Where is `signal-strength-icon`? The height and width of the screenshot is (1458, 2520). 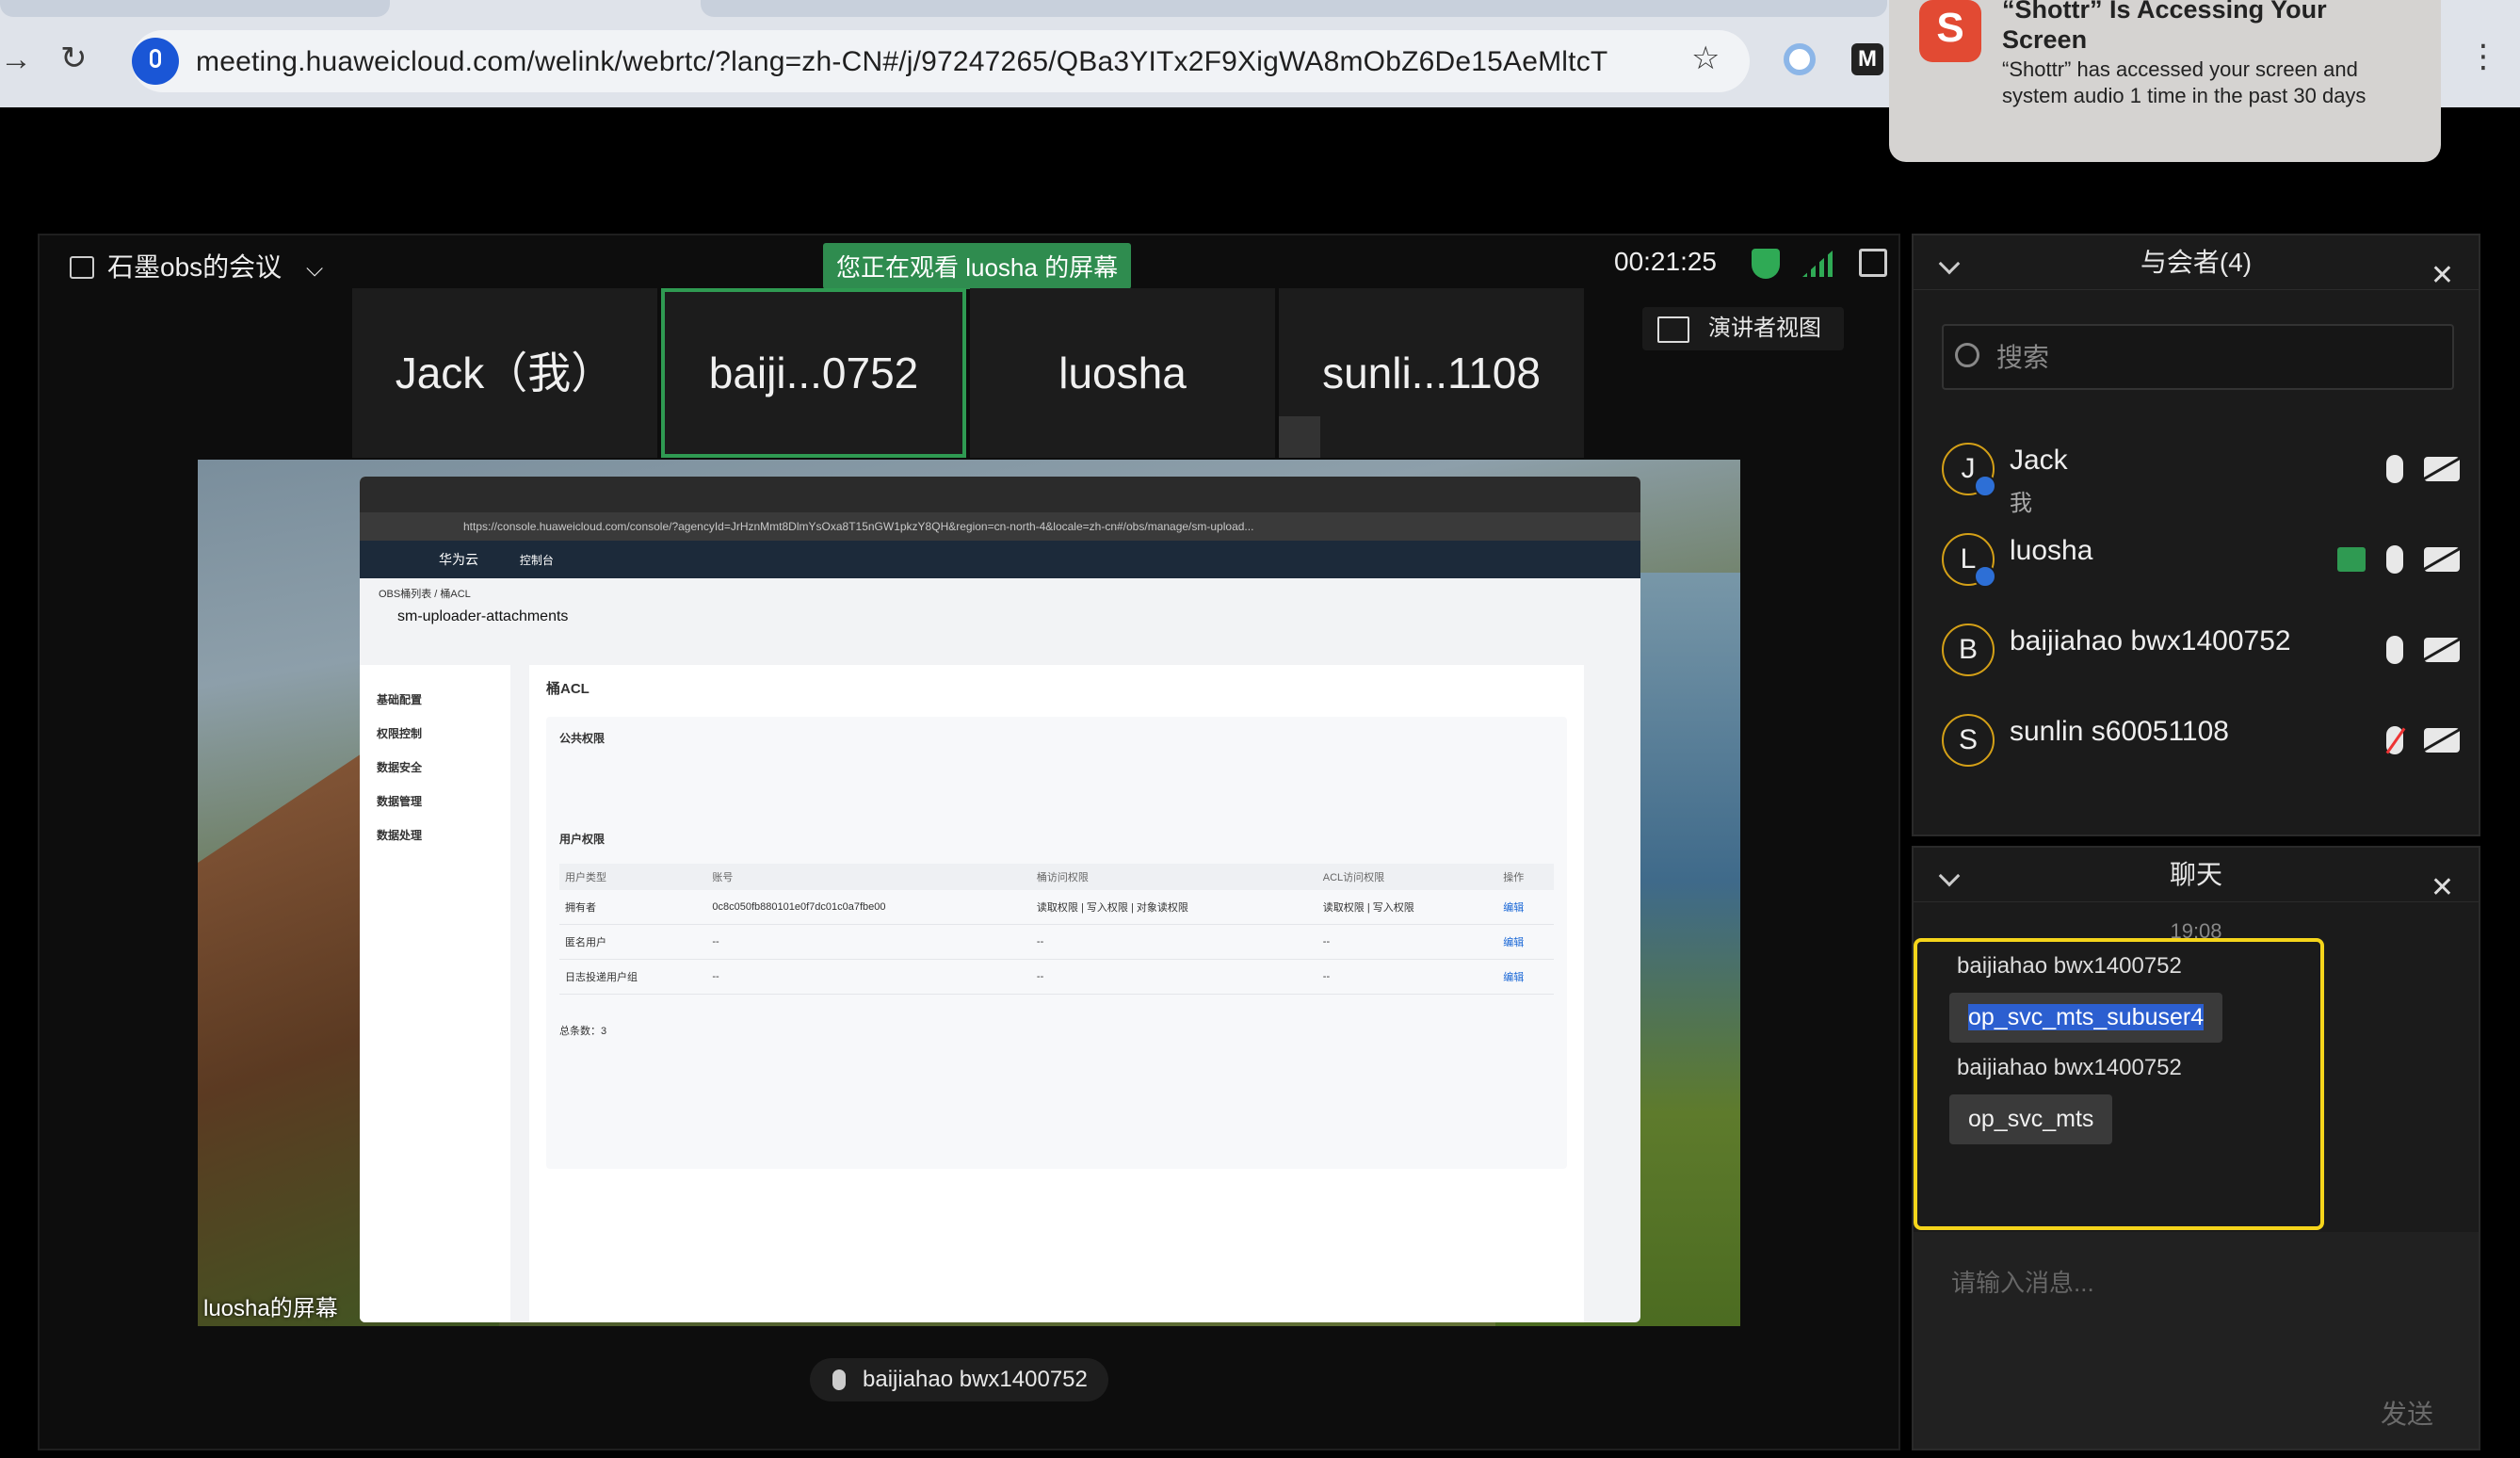 signal-strength-icon is located at coordinates (1818, 264).